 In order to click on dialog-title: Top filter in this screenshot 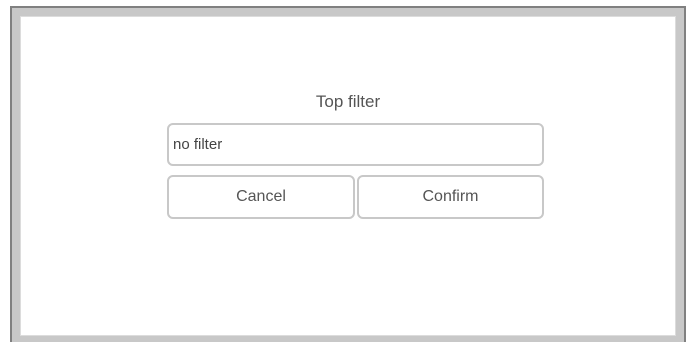, I will do `click(348, 101)`.